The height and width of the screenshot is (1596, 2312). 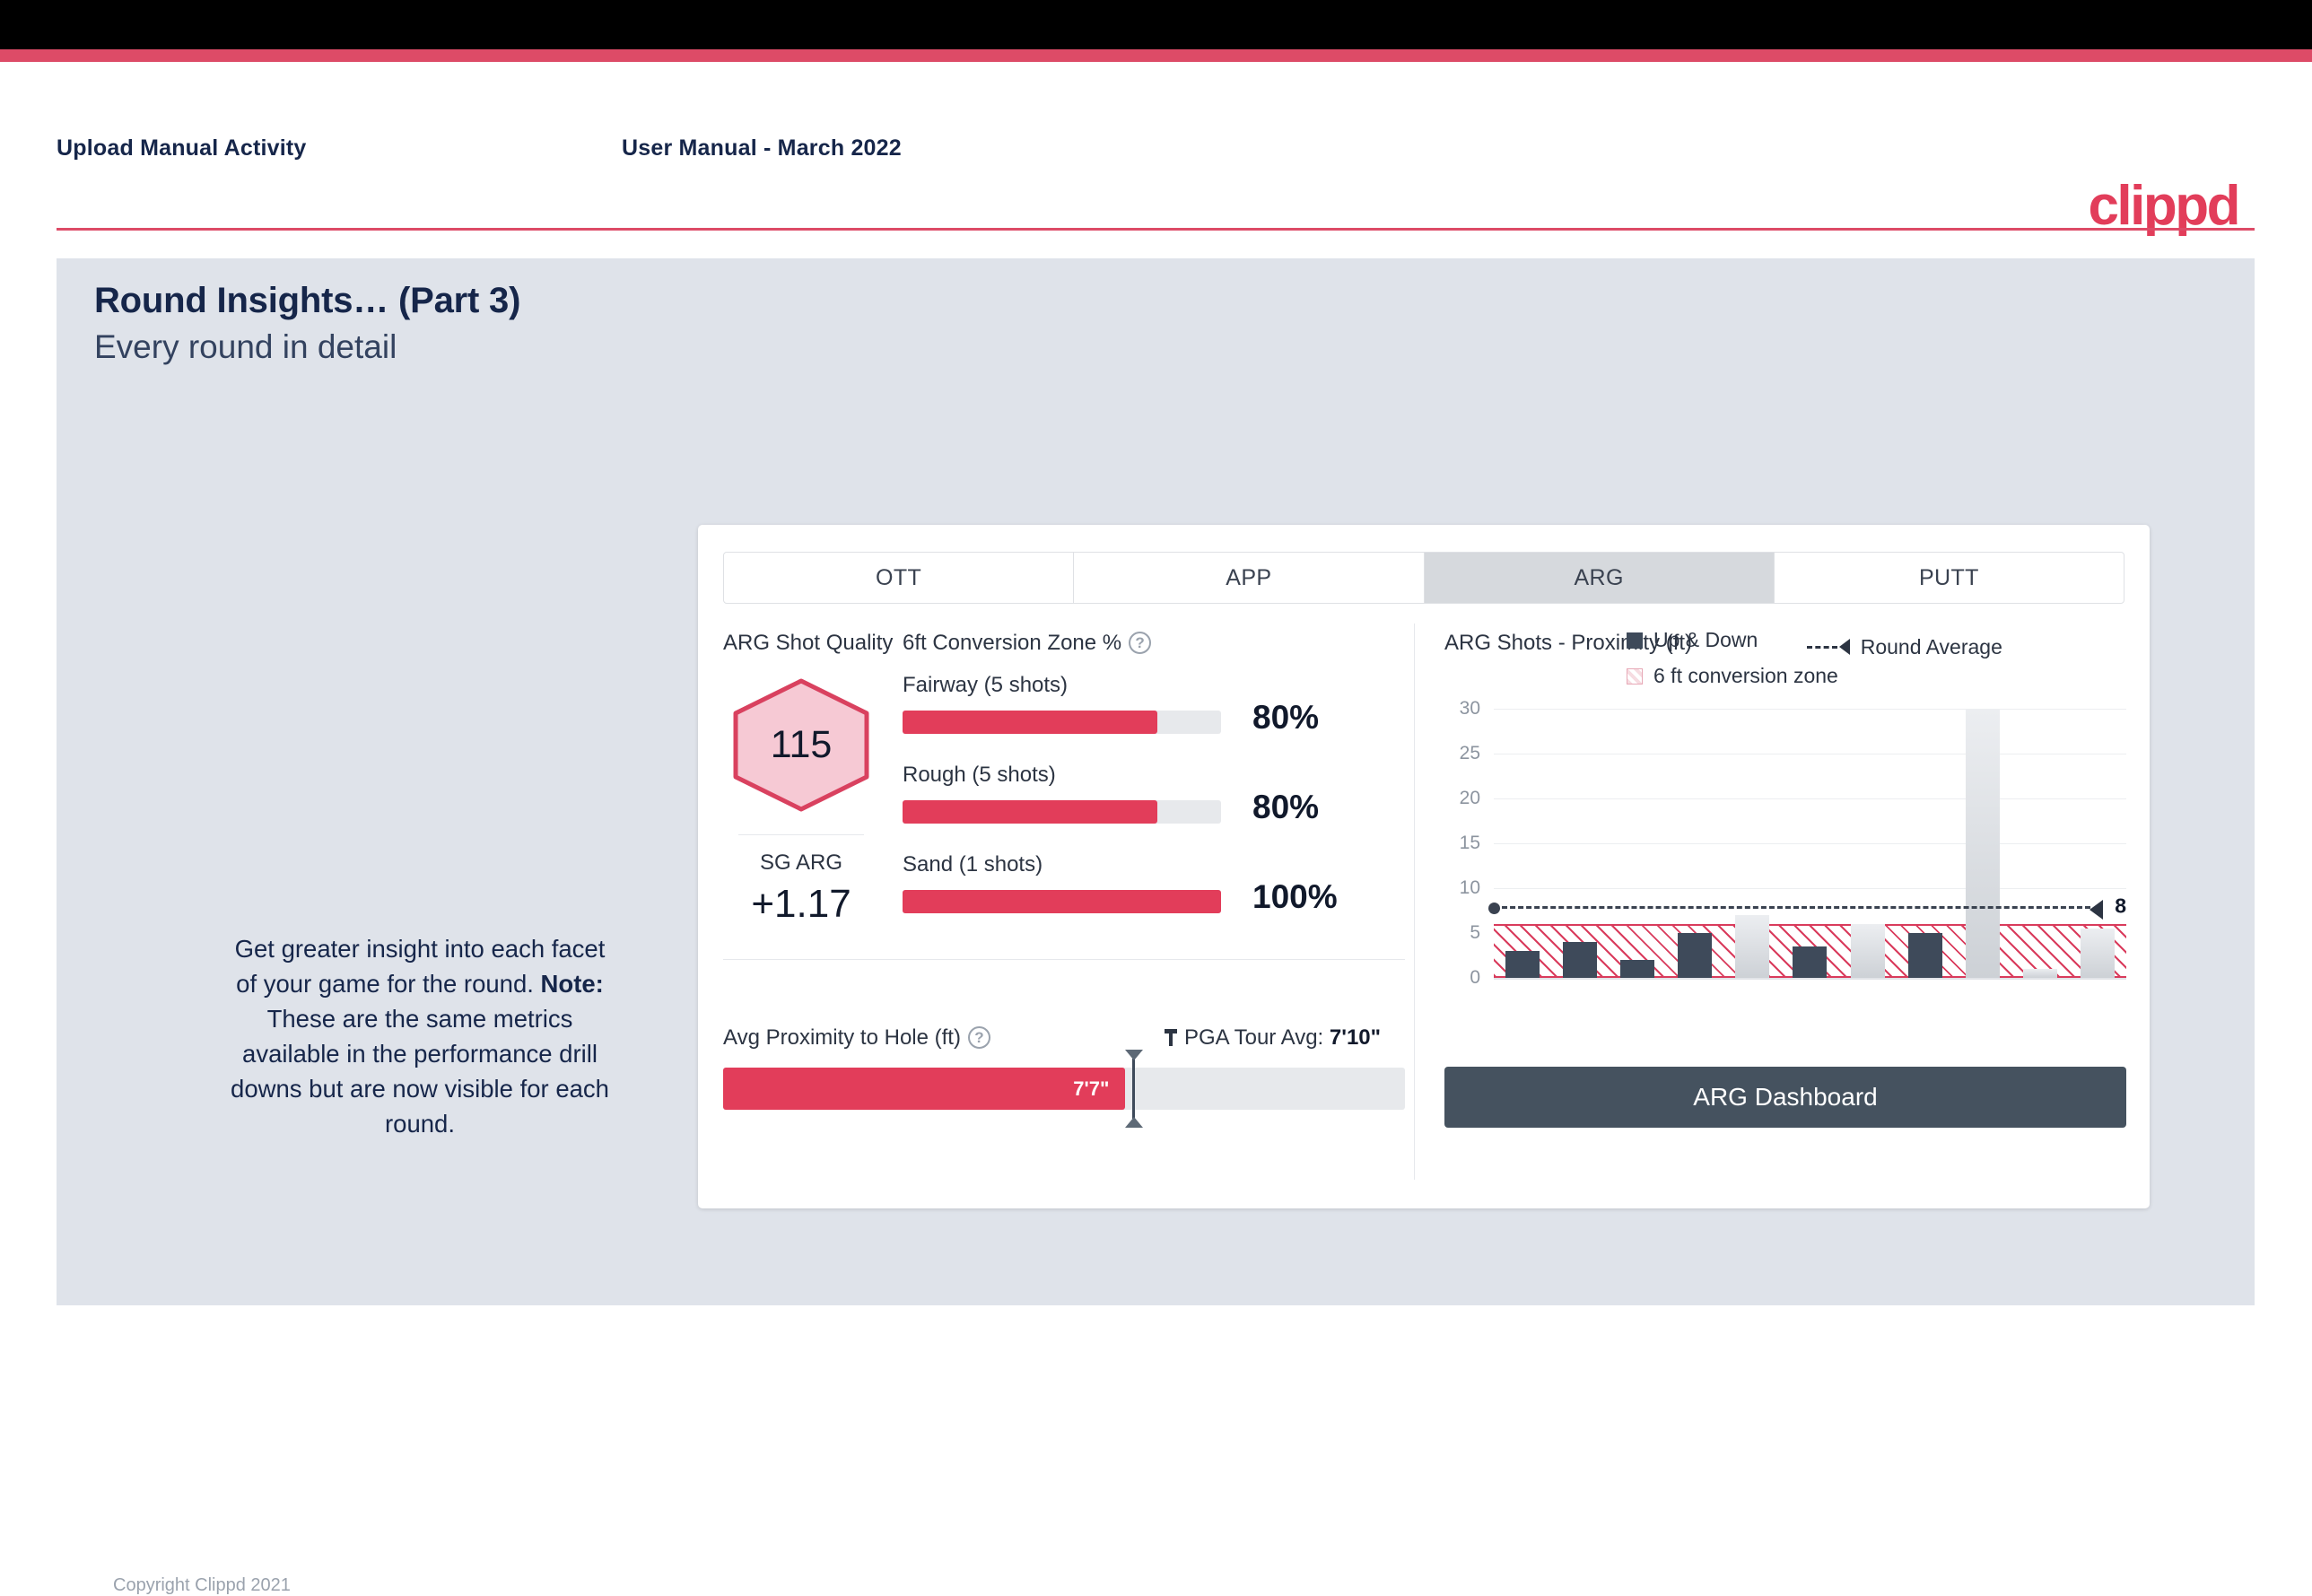 I want to click on sg-arg-value: +1.17, so click(x=801, y=904).